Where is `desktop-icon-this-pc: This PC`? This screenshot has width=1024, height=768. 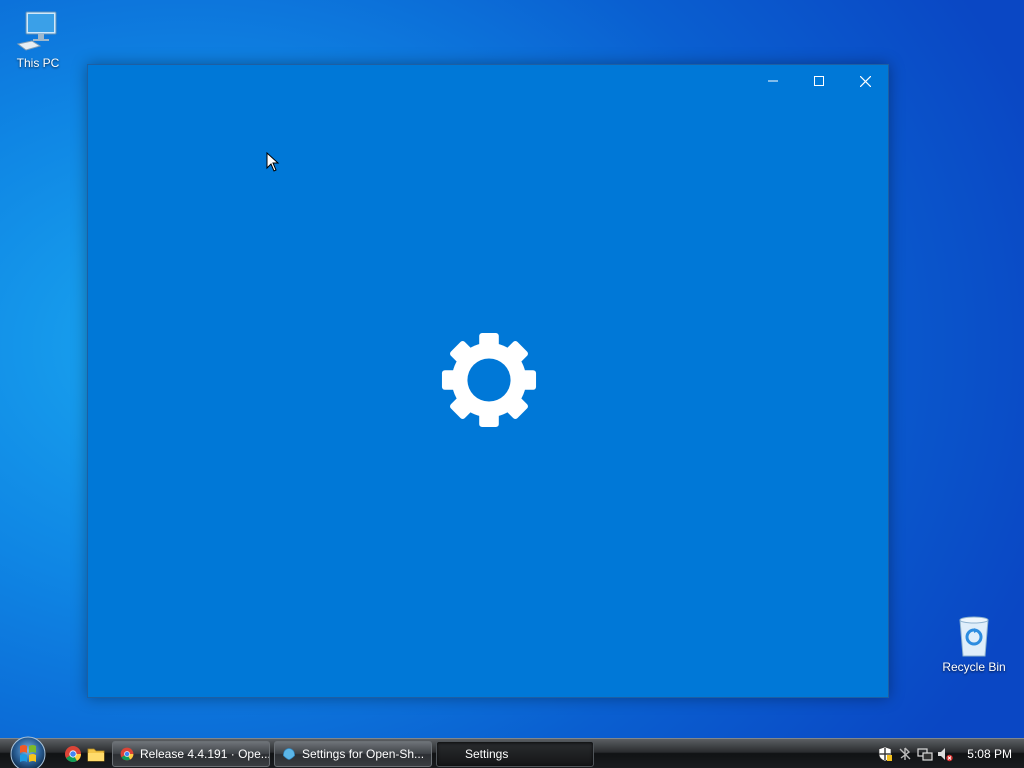
desktop-icon-this-pc: This PC is located at coordinates (38, 40).